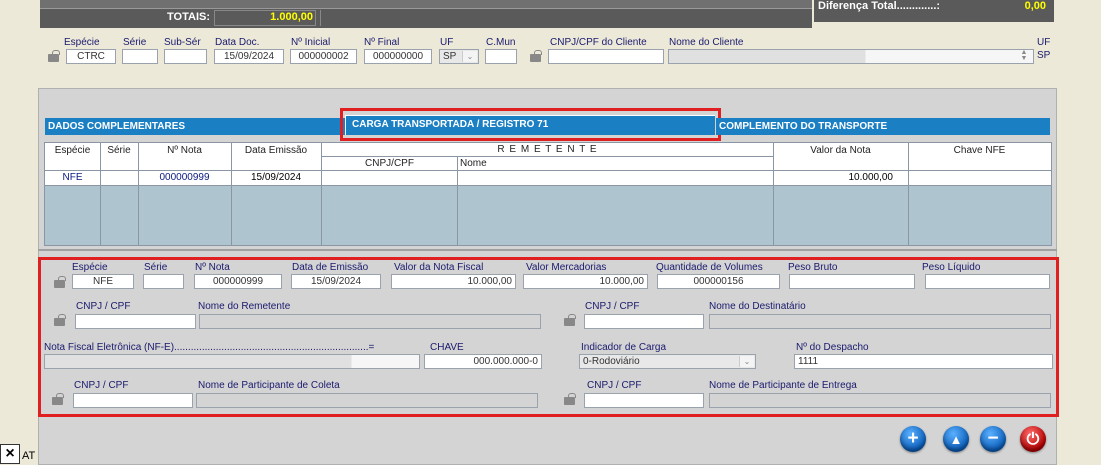 The width and height of the screenshot is (1101, 465). Describe the element at coordinates (851, 56) in the screenshot. I see `nome-cliente-field` at that location.